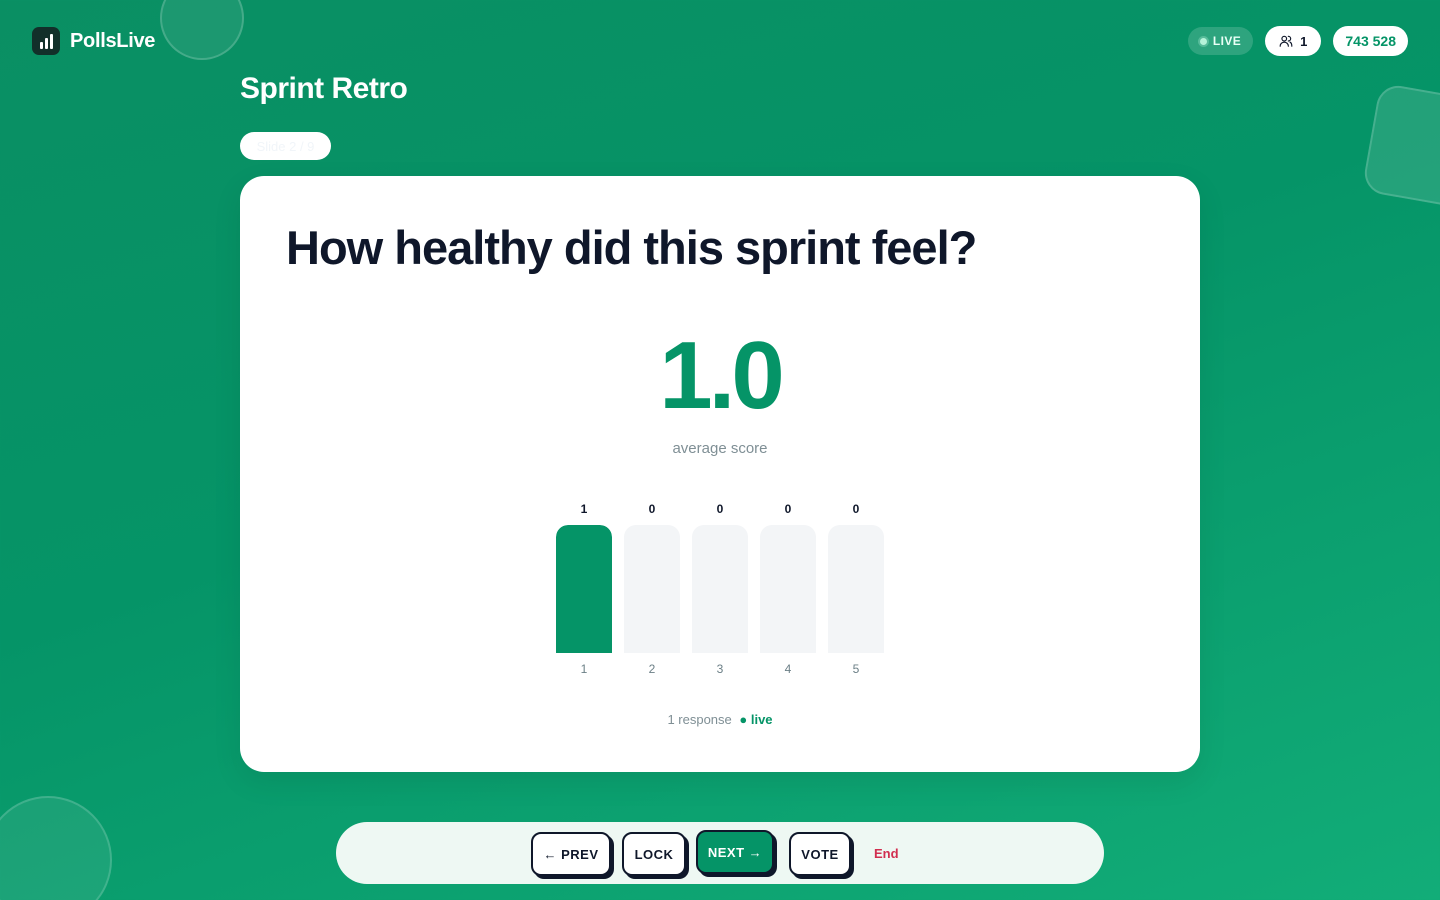  I want to click on lock-button: LOCK, so click(654, 854).